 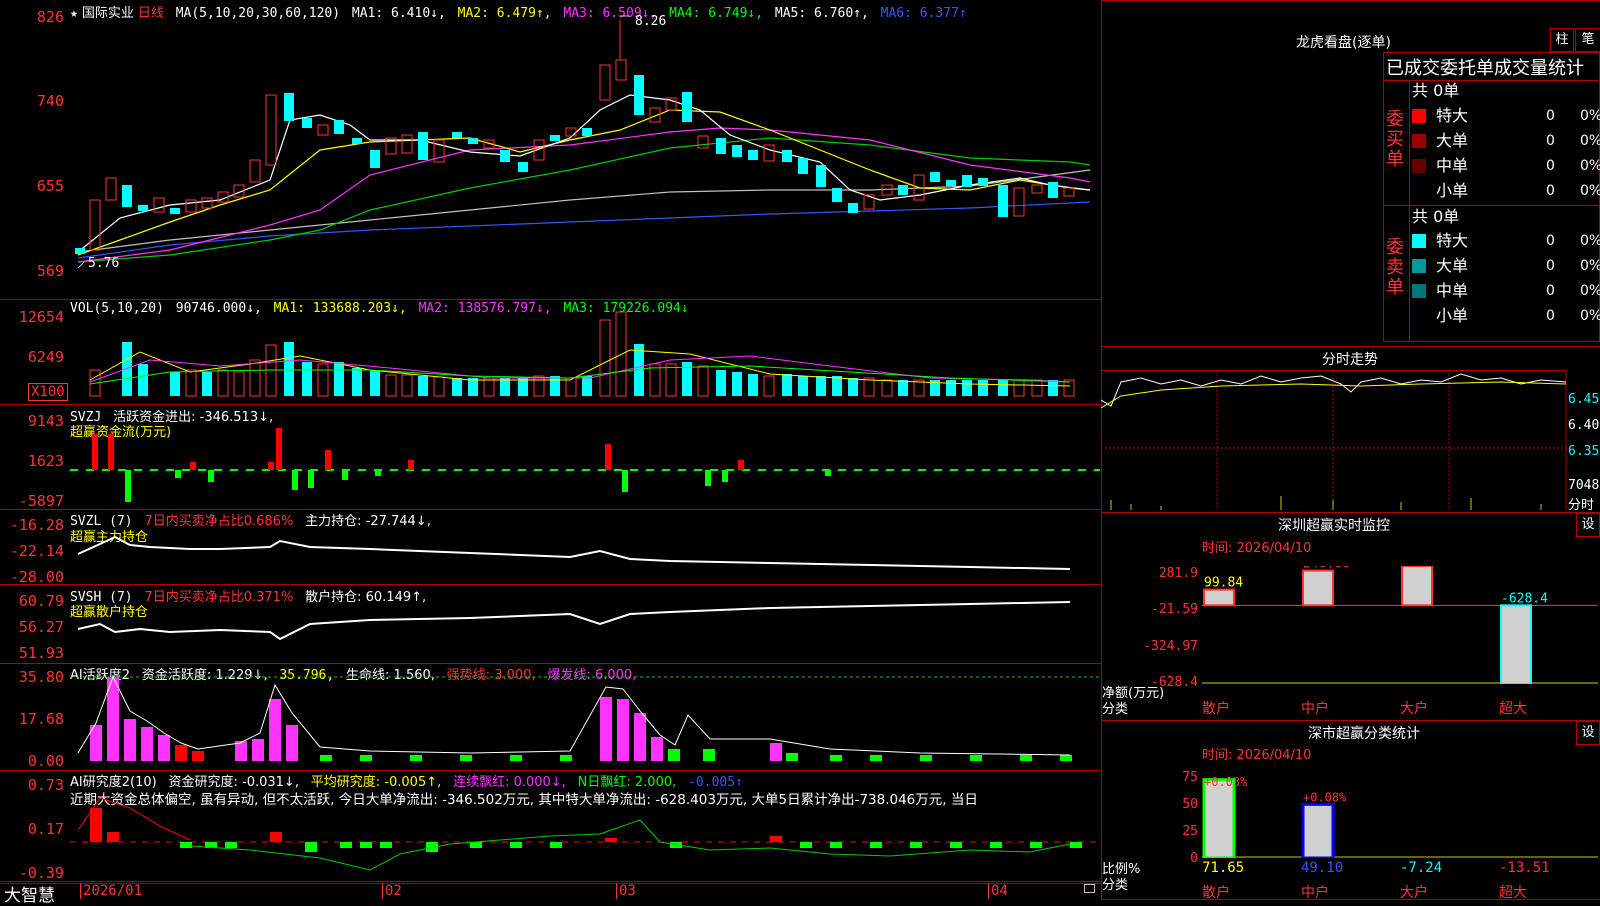 What do you see at coordinates (1588, 525) in the screenshot?
I see `sz-monitor-settings-button: 设` at bounding box center [1588, 525].